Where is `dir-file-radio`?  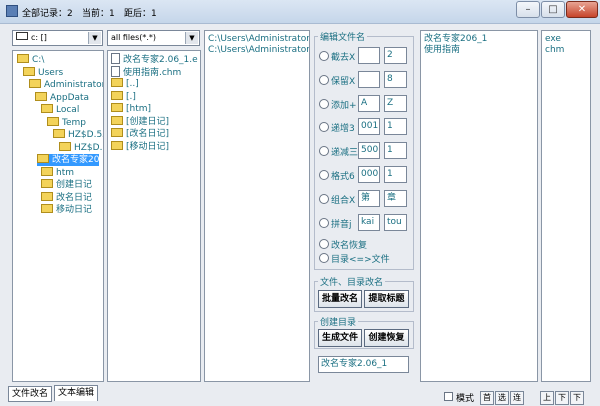 dir-file-radio is located at coordinates (324, 258).